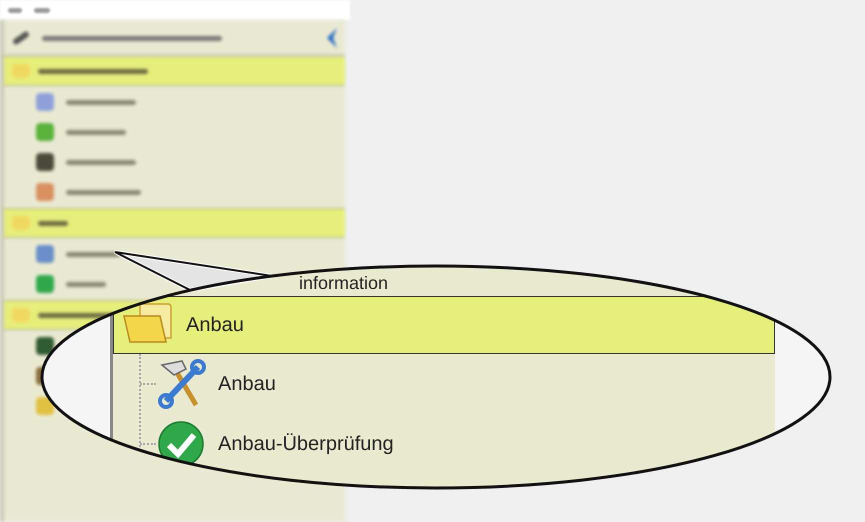  Describe the element at coordinates (181, 384) in the screenshot. I see `hammer-wrench-icon` at that location.